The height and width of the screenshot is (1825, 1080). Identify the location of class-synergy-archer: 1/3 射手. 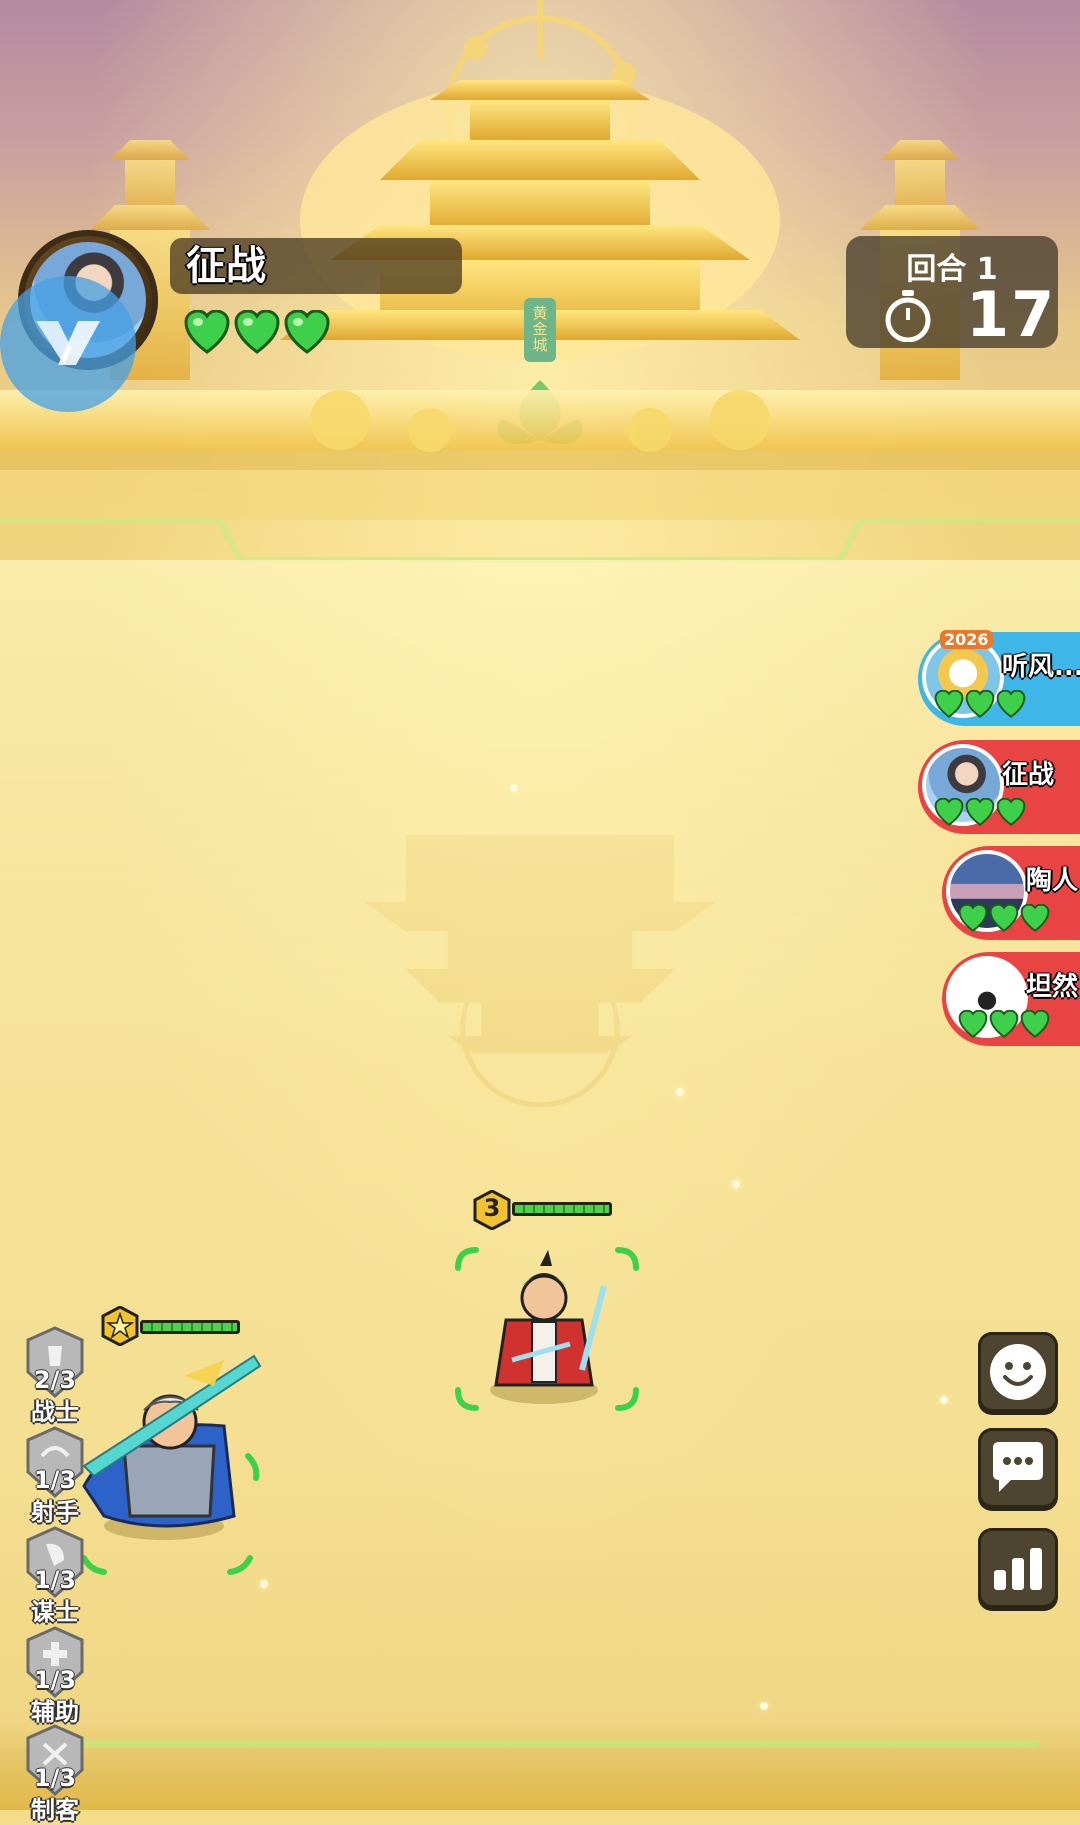
(55, 1476).